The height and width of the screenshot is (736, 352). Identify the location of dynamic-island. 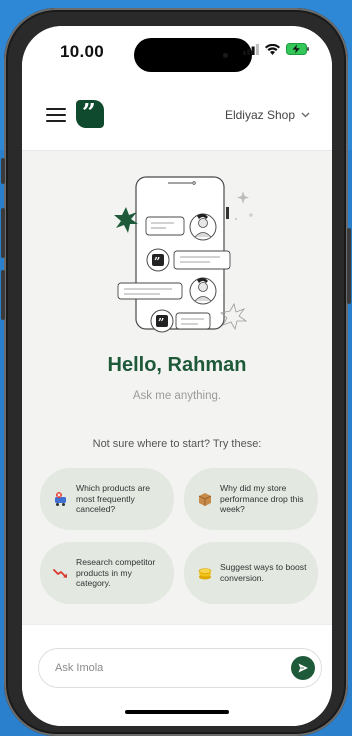
(193, 55).